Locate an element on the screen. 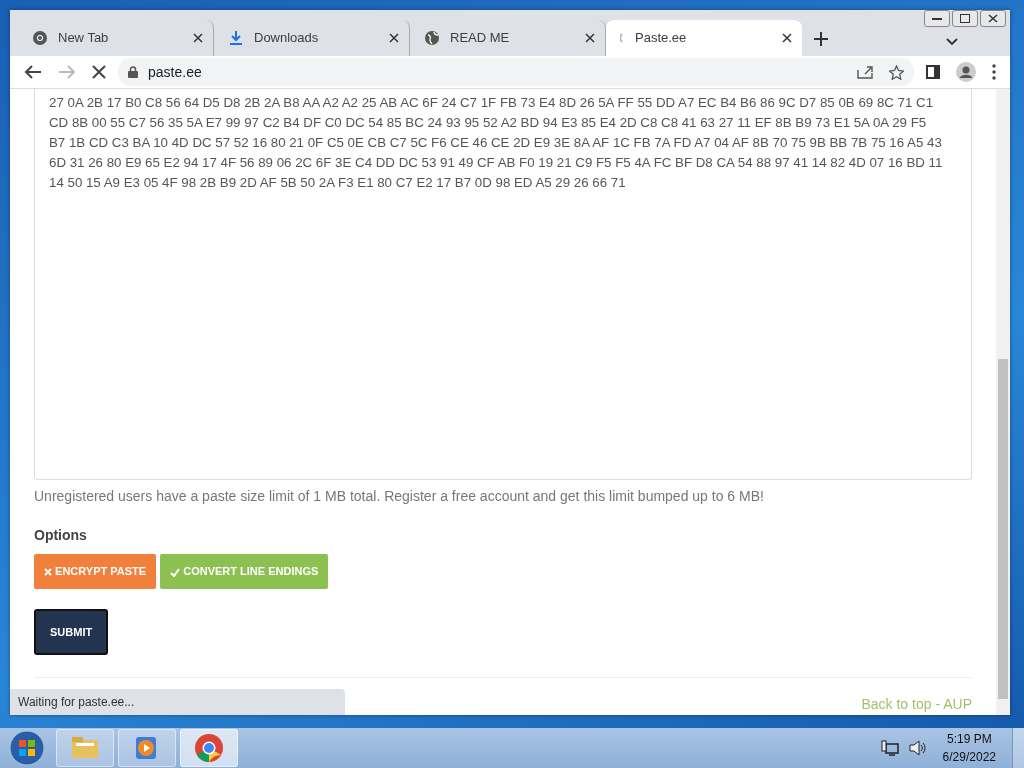  size-limit-notice: Unregistered users have a paste size limit of 1 MB total. Register a free account and get this limit bumped up to 6 MB! is located at coordinates (399, 496).